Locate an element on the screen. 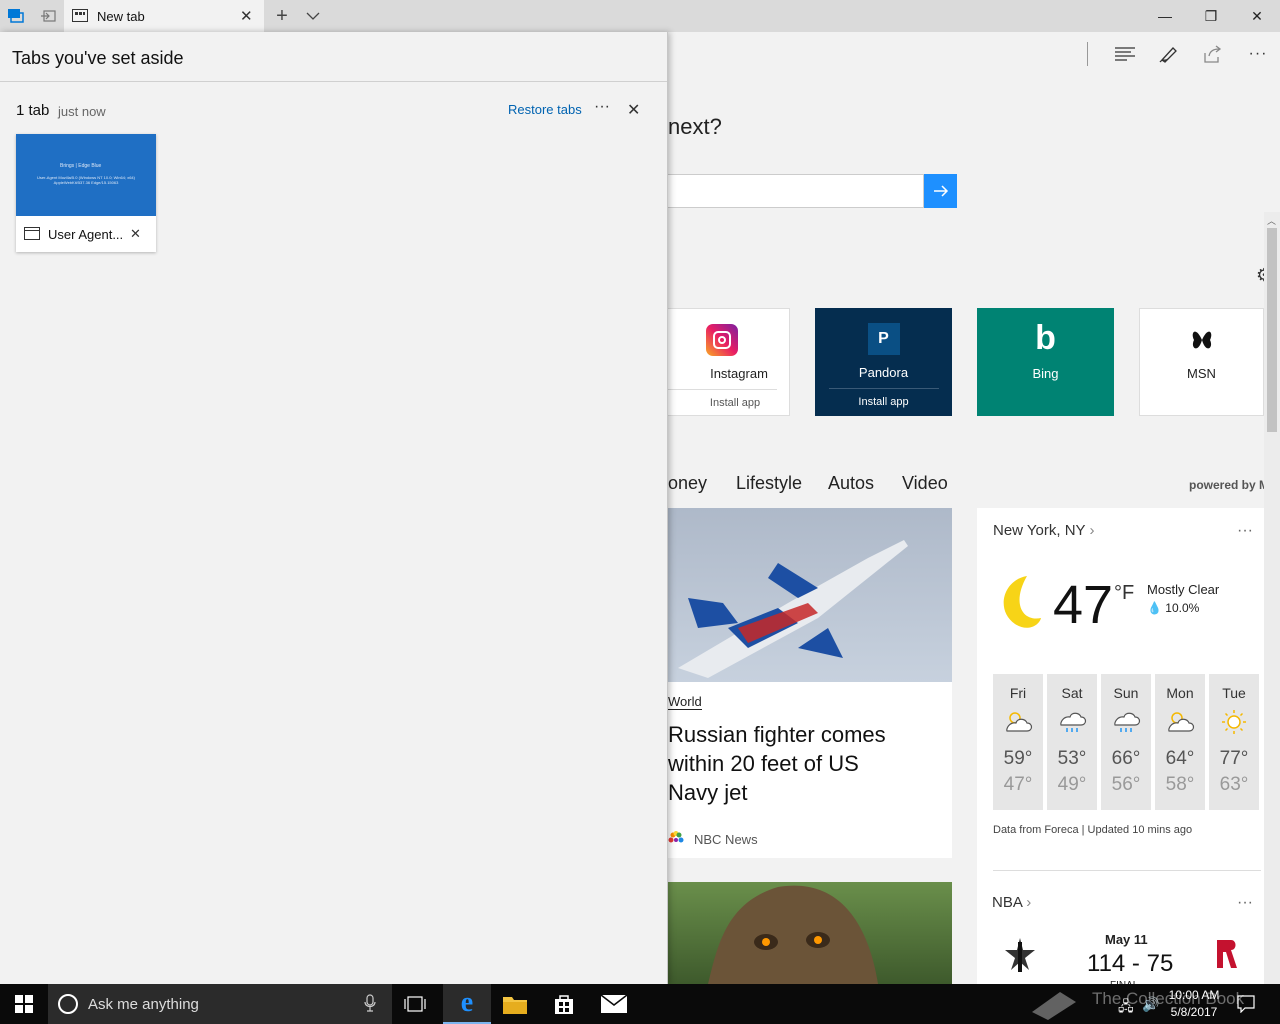  forecast-day-name: Mon is located at coordinates (1180, 693).